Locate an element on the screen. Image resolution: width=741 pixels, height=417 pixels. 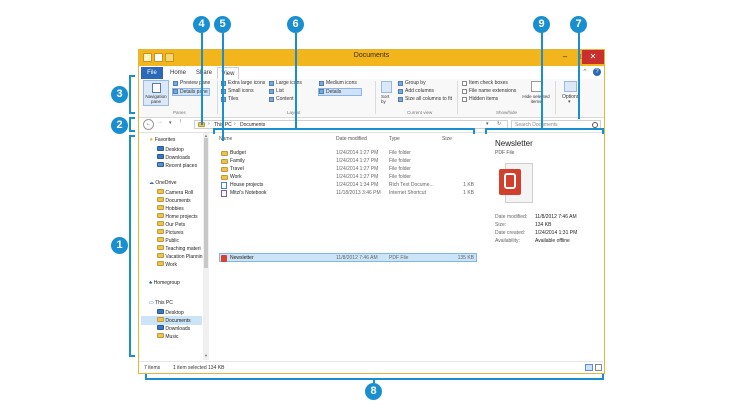
nav-item-our-pets: Our Pets is located at coordinates (171, 224).